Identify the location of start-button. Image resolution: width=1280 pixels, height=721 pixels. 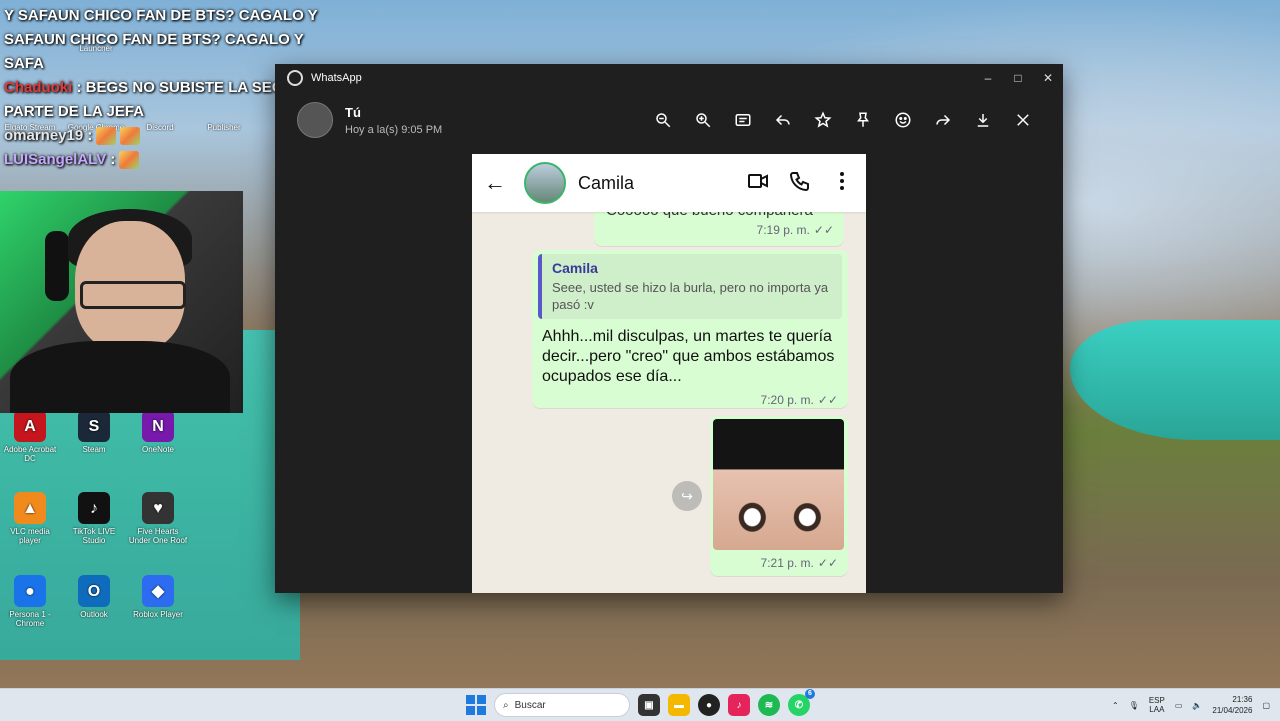
(476, 705).